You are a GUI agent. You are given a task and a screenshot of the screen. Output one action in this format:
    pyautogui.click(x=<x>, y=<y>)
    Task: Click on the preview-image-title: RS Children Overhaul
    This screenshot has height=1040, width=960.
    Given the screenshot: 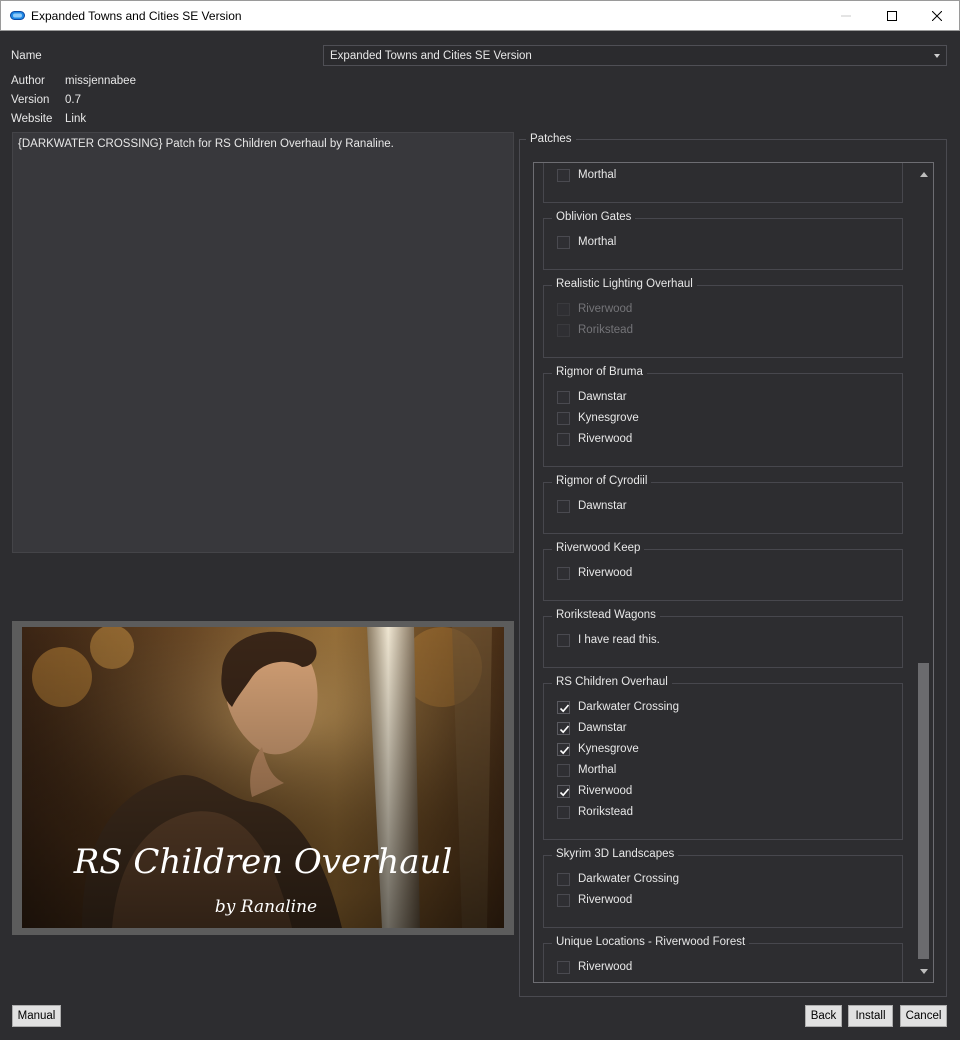 What is the action you would take?
    pyautogui.click(x=263, y=862)
    